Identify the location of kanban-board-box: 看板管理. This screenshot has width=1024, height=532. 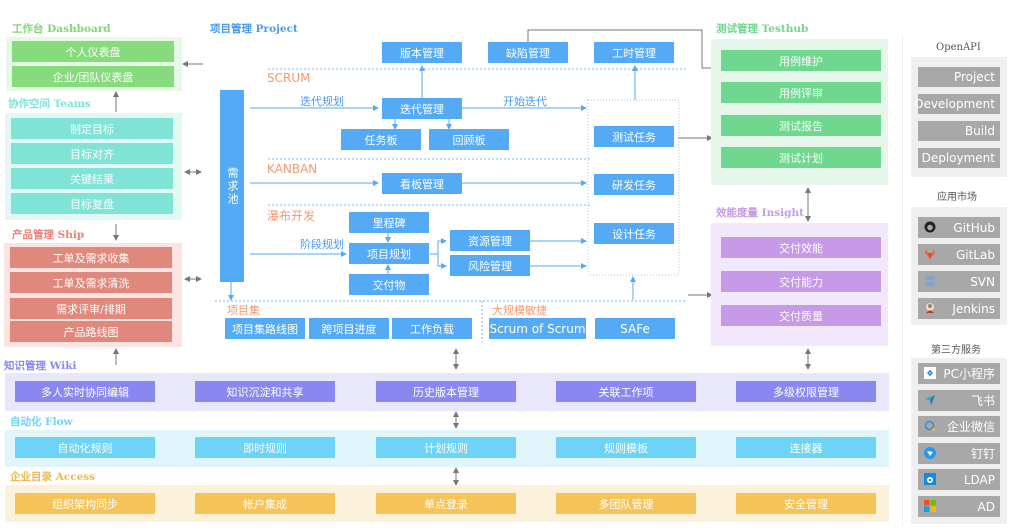
(422, 183).